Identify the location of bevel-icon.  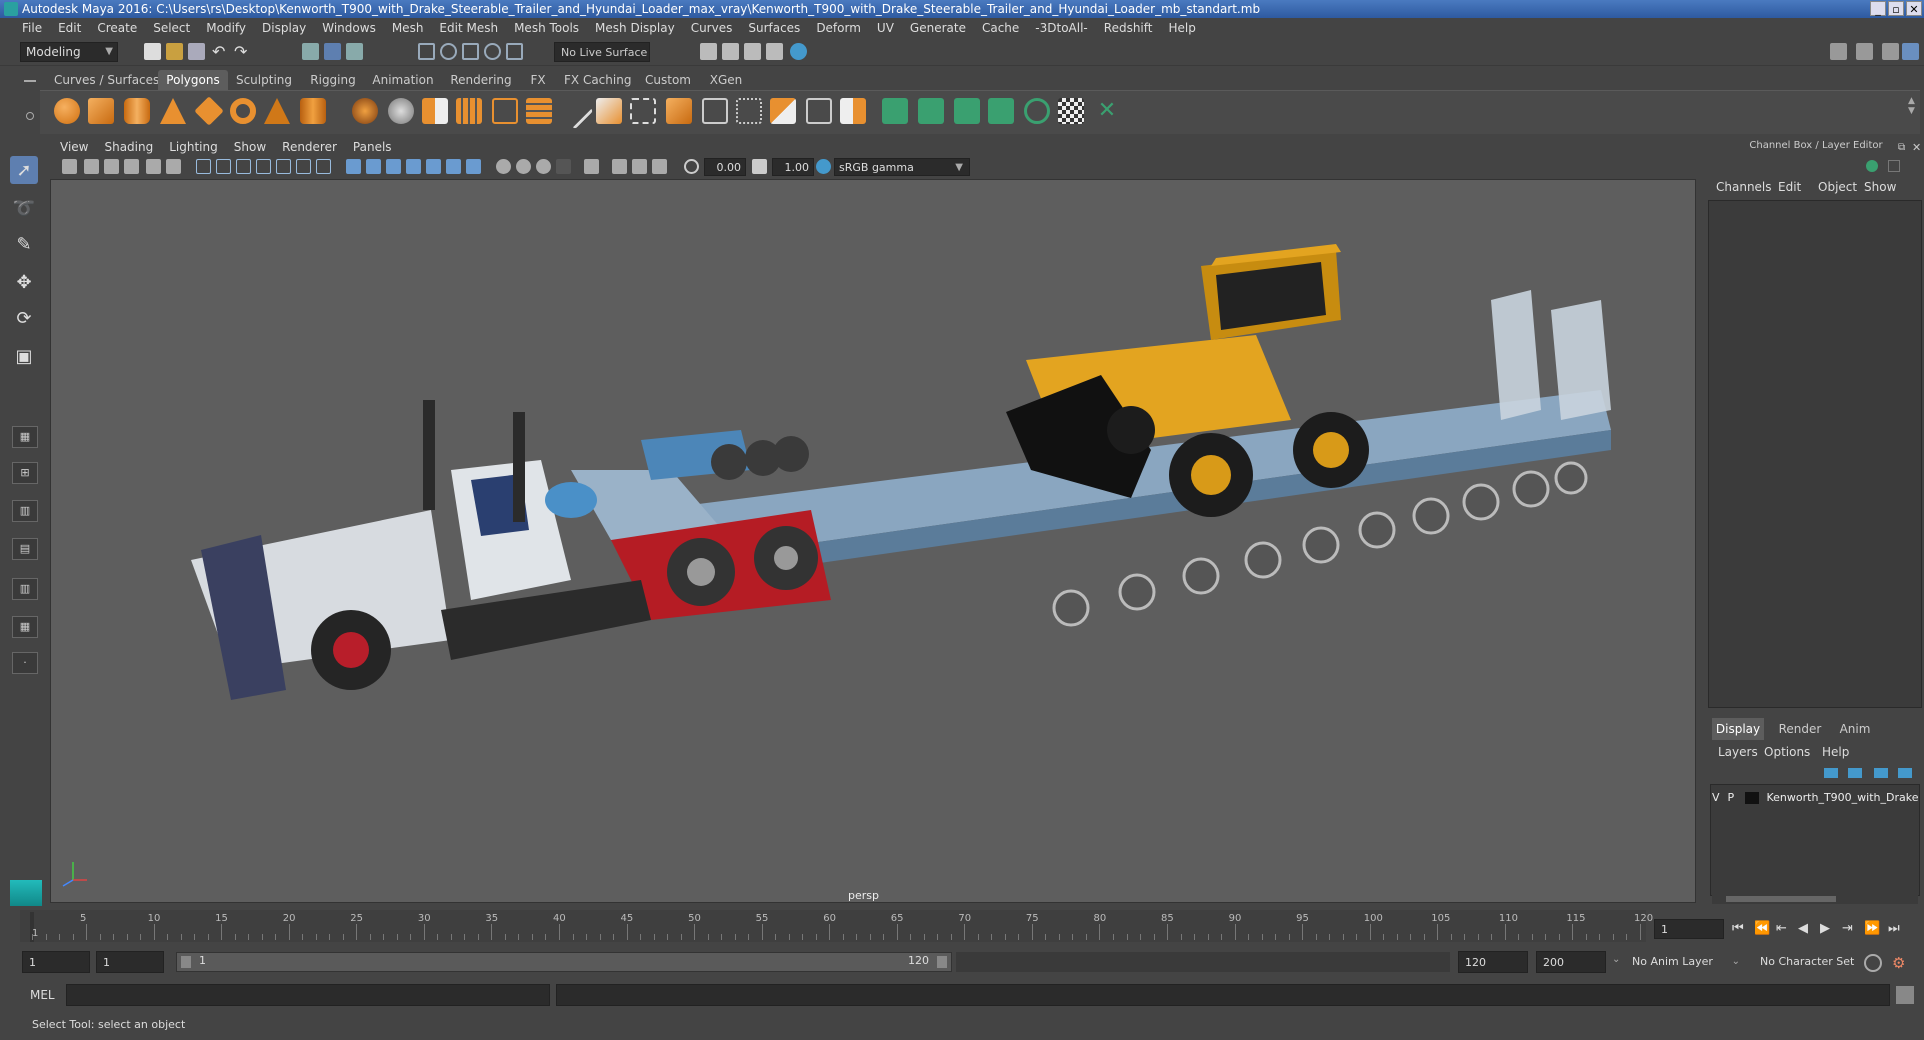
(679, 111).